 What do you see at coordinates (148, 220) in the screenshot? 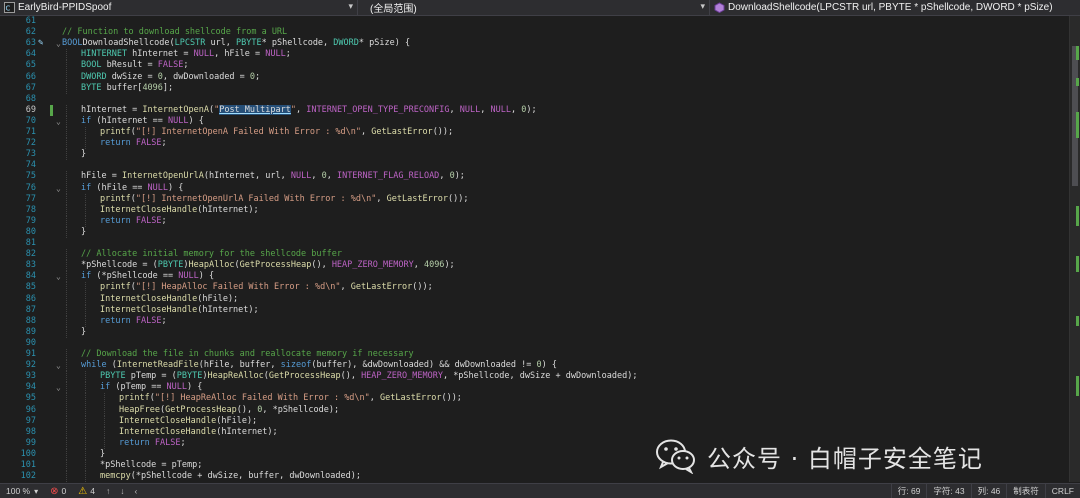
I see `code-token: FALSE` at bounding box center [148, 220].